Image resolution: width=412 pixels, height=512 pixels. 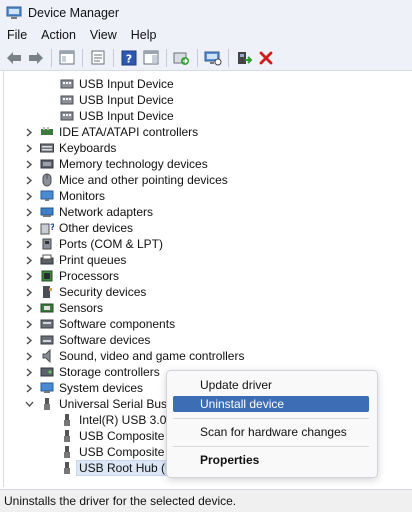 I want to click on keyboard-icon, so click(x=47, y=148).